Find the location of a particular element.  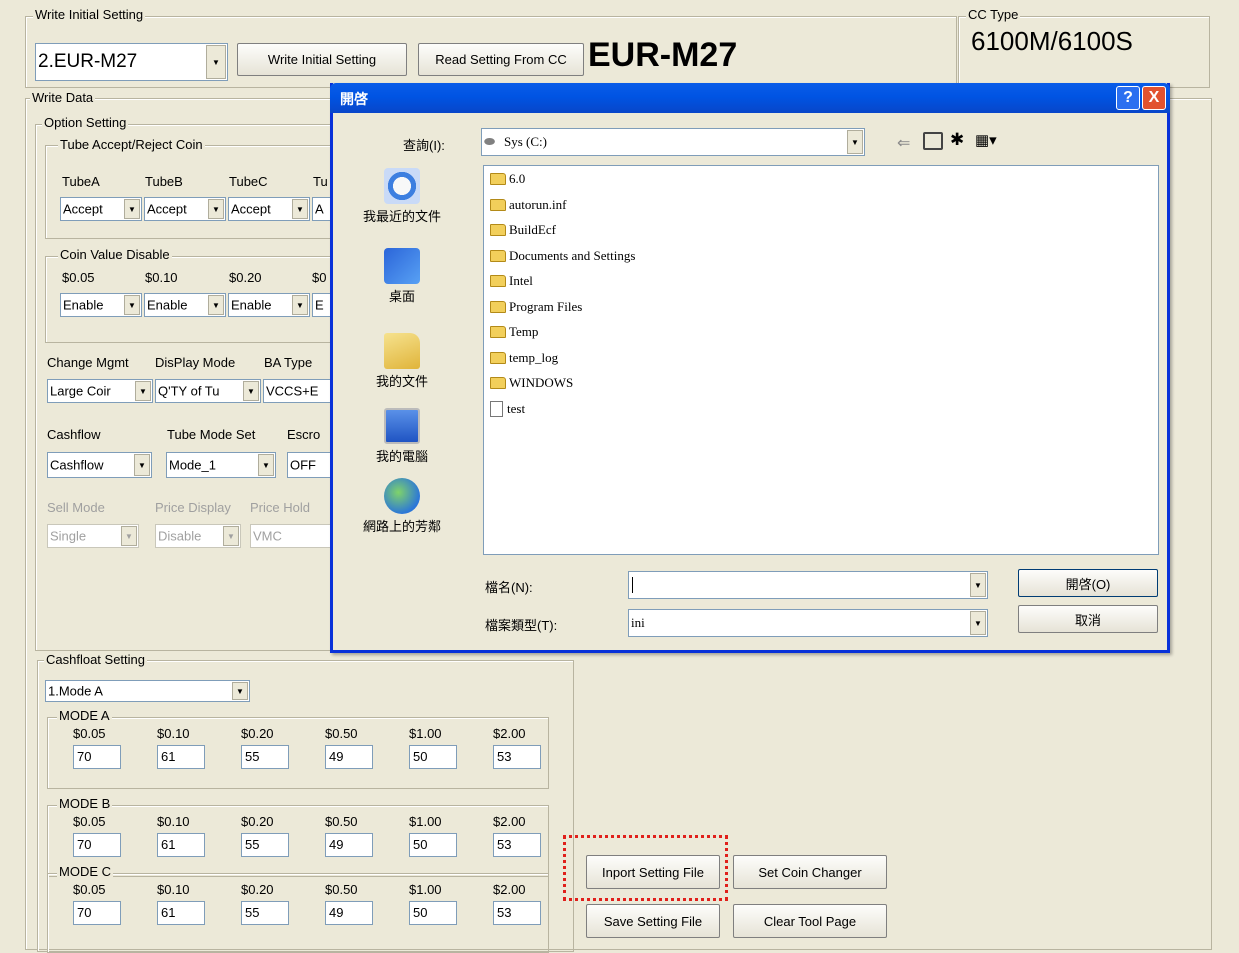

coin-005-select: Enable ▼ is located at coordinates (101, 305).